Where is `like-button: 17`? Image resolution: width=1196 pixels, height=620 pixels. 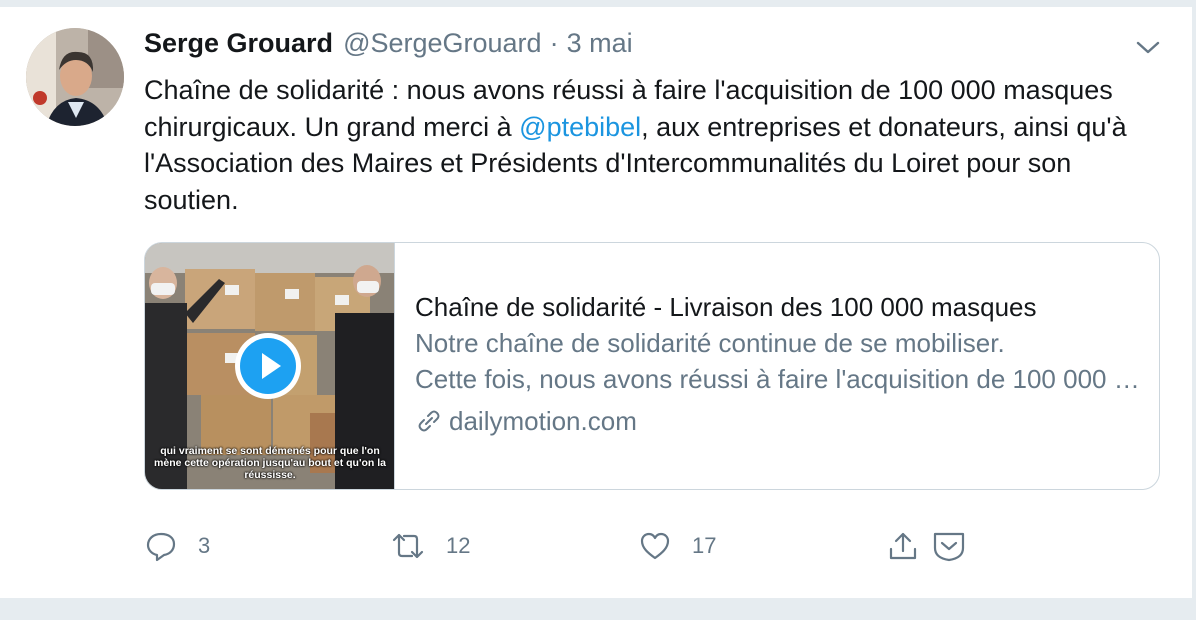 like-button: 17 is located at coordinates (677, 546).